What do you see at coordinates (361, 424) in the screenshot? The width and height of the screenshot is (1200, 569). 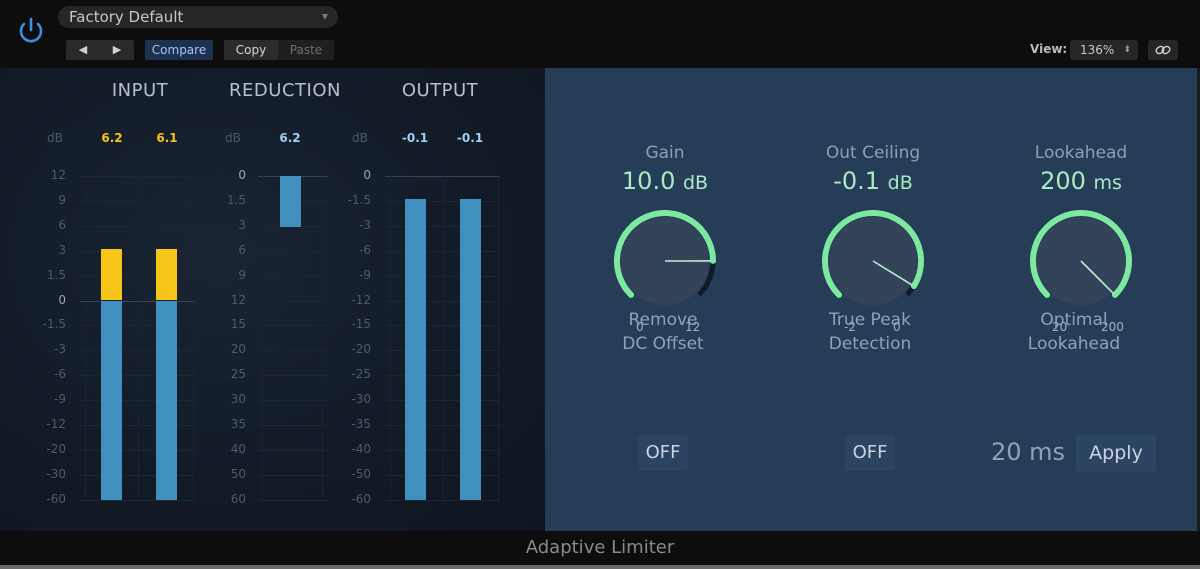 I see `output-tick: -35` at bounding box center [361, 424].